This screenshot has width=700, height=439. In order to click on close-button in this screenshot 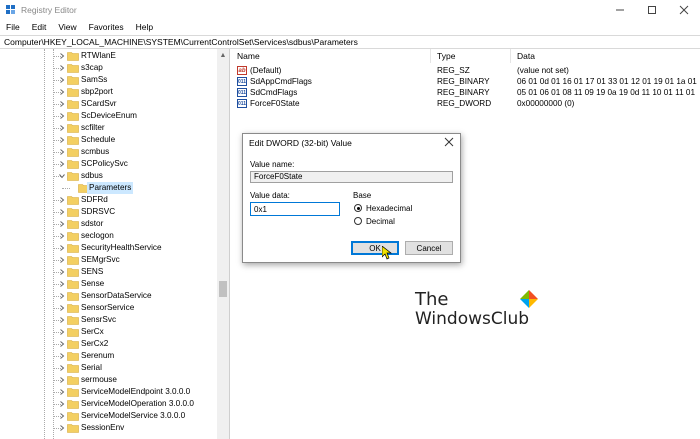, I will do `click(684, 9)`.